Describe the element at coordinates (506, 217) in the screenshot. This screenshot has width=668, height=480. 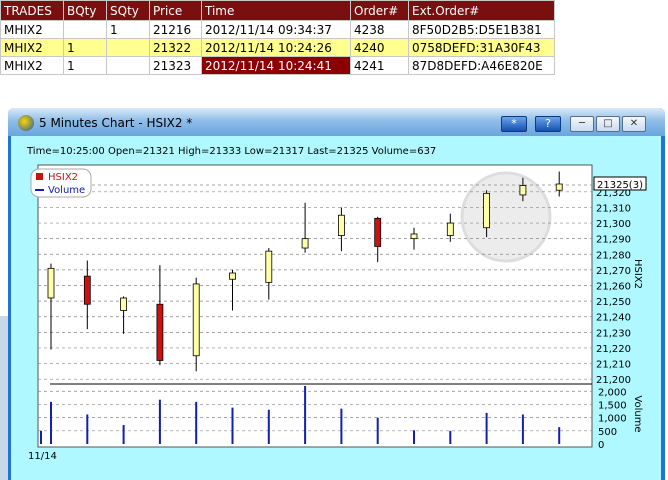
I see `watermark-logo` at that location.